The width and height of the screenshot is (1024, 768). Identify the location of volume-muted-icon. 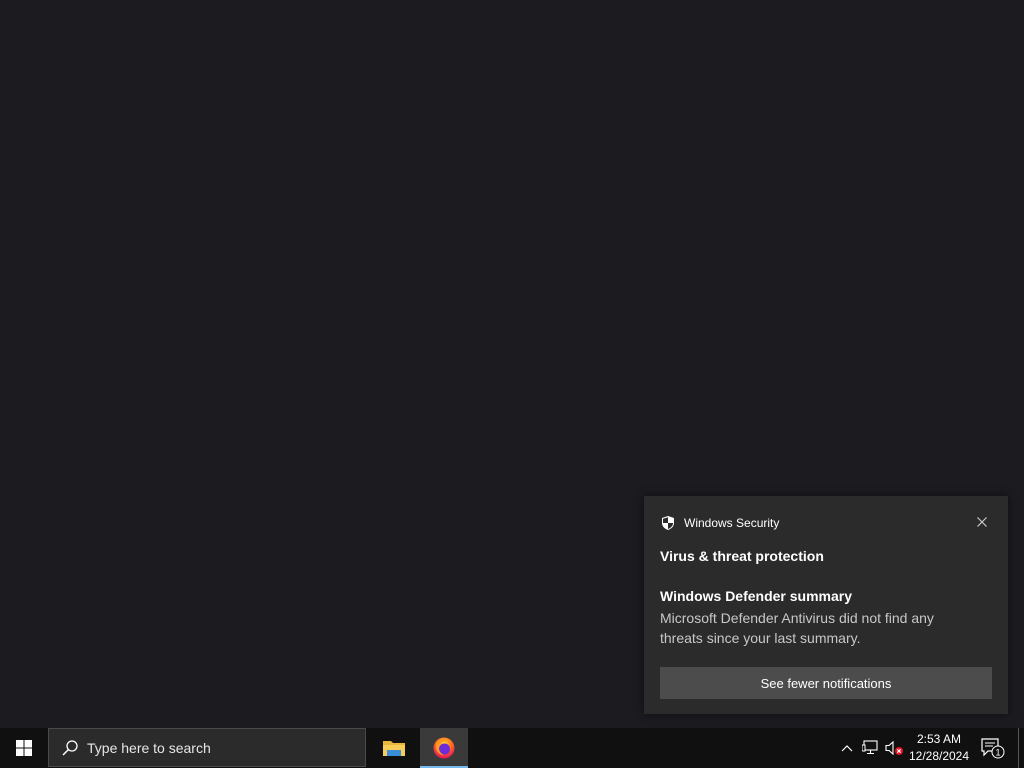
(894, 748).